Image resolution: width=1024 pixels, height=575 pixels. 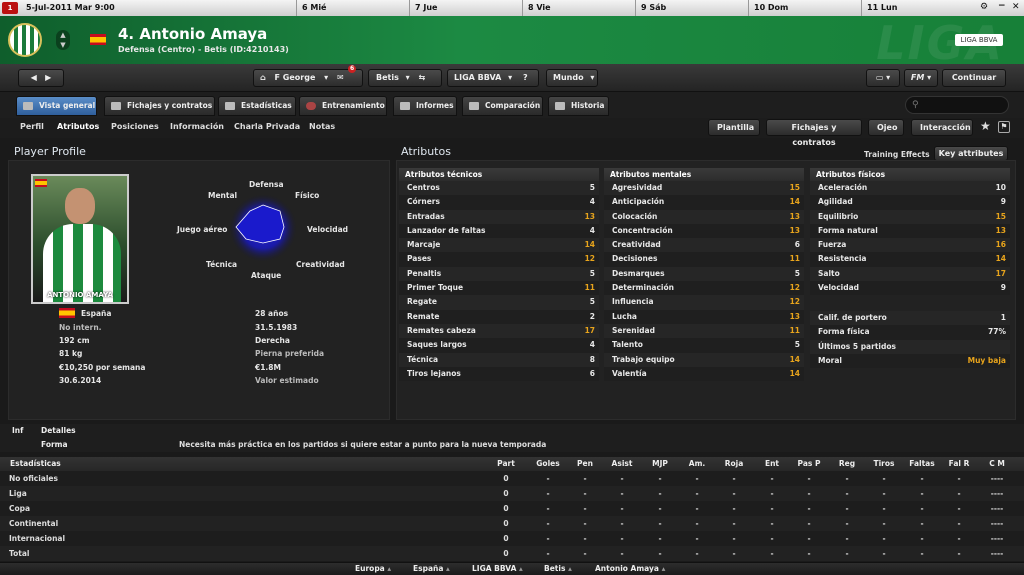 What do you see at coordinates (910, 188) in the screenshot?
I see `attribute-row: Aceleración 10` at bounding box center [910, 188].